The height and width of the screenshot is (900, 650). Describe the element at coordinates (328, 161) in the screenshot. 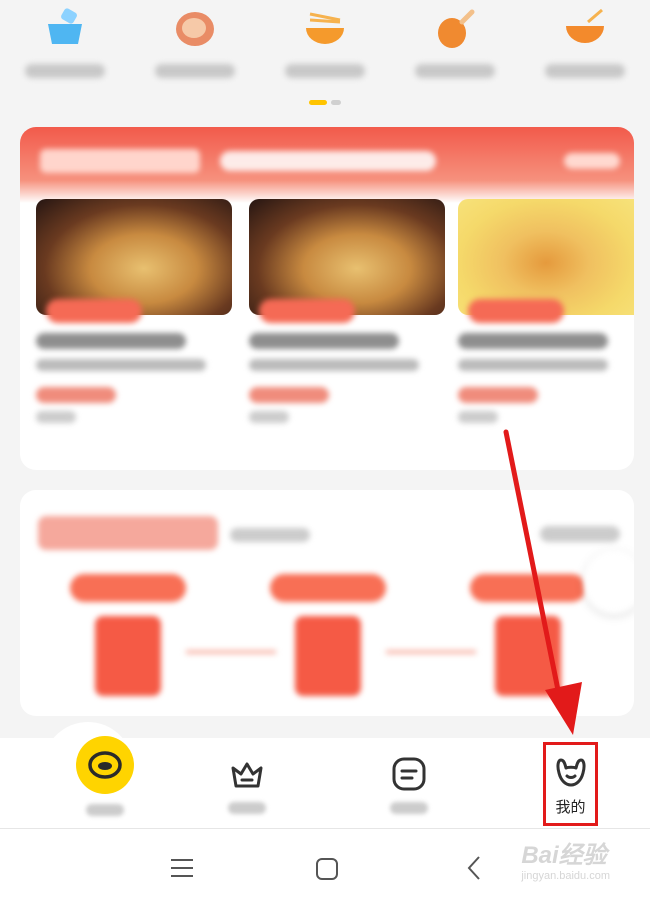

I see `promo-countdown` at that location.